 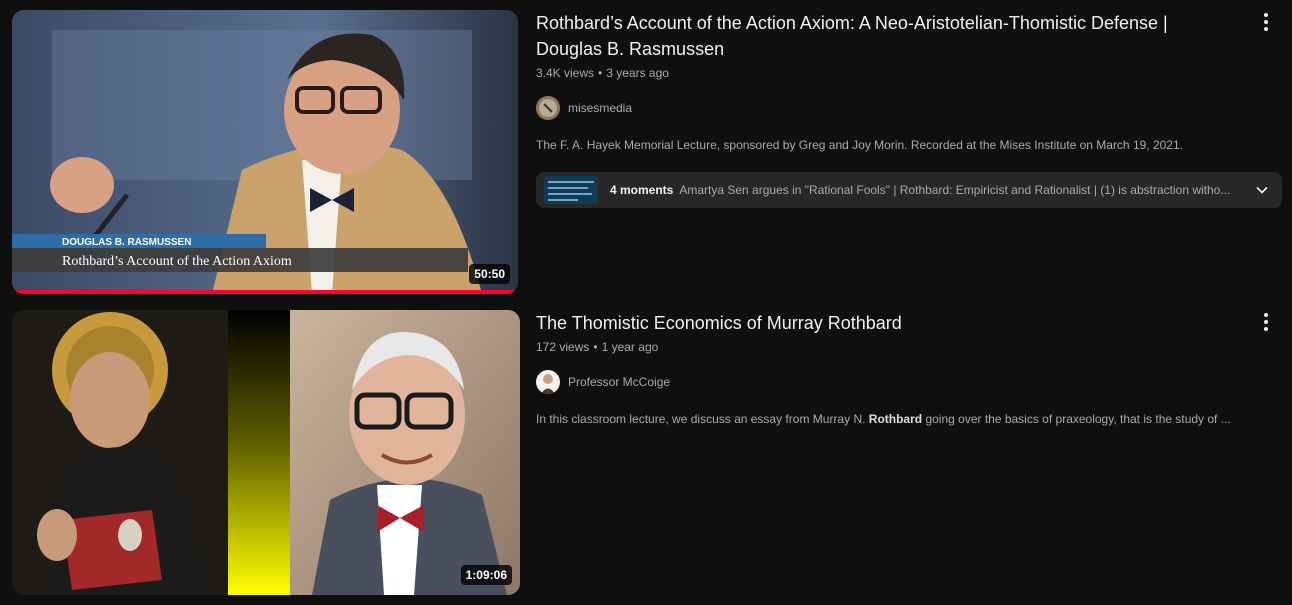 I want to click on lower-third-title: Rothbard’s Account of the Action Axiom, so click(x=177, y=261).